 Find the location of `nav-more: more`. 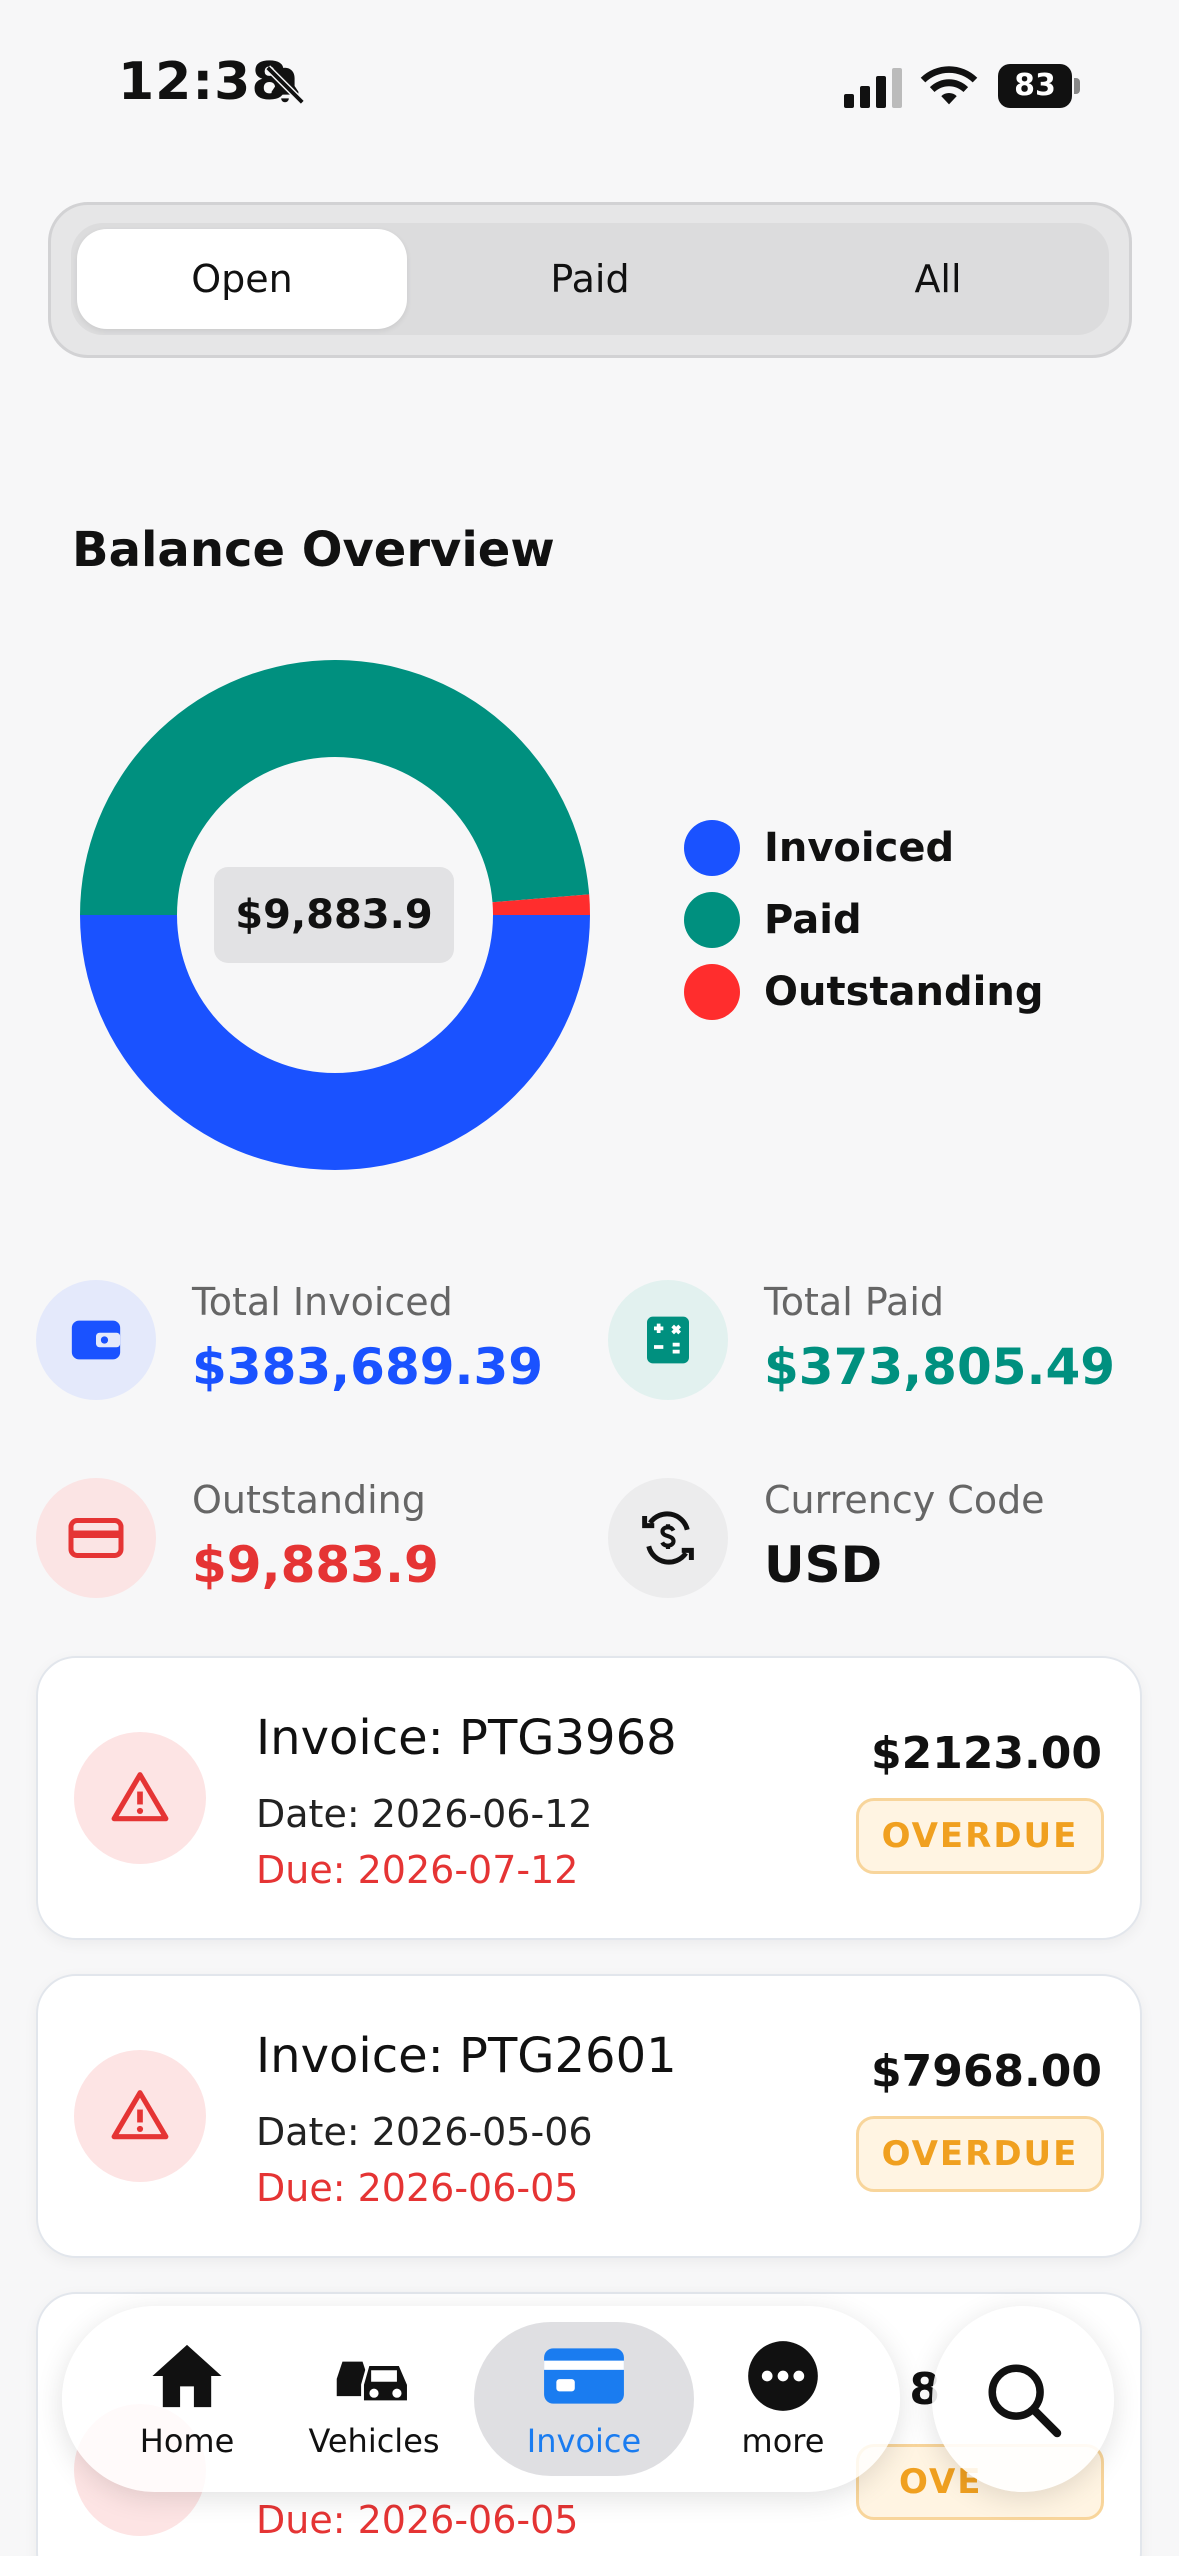

nav-more: more is located at coordinates (783, 2399).